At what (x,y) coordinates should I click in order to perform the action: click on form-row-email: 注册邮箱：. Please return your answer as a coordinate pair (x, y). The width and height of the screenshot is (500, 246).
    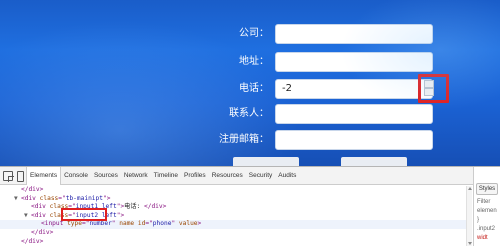
    Looking at the image, I should click on (326, 140).